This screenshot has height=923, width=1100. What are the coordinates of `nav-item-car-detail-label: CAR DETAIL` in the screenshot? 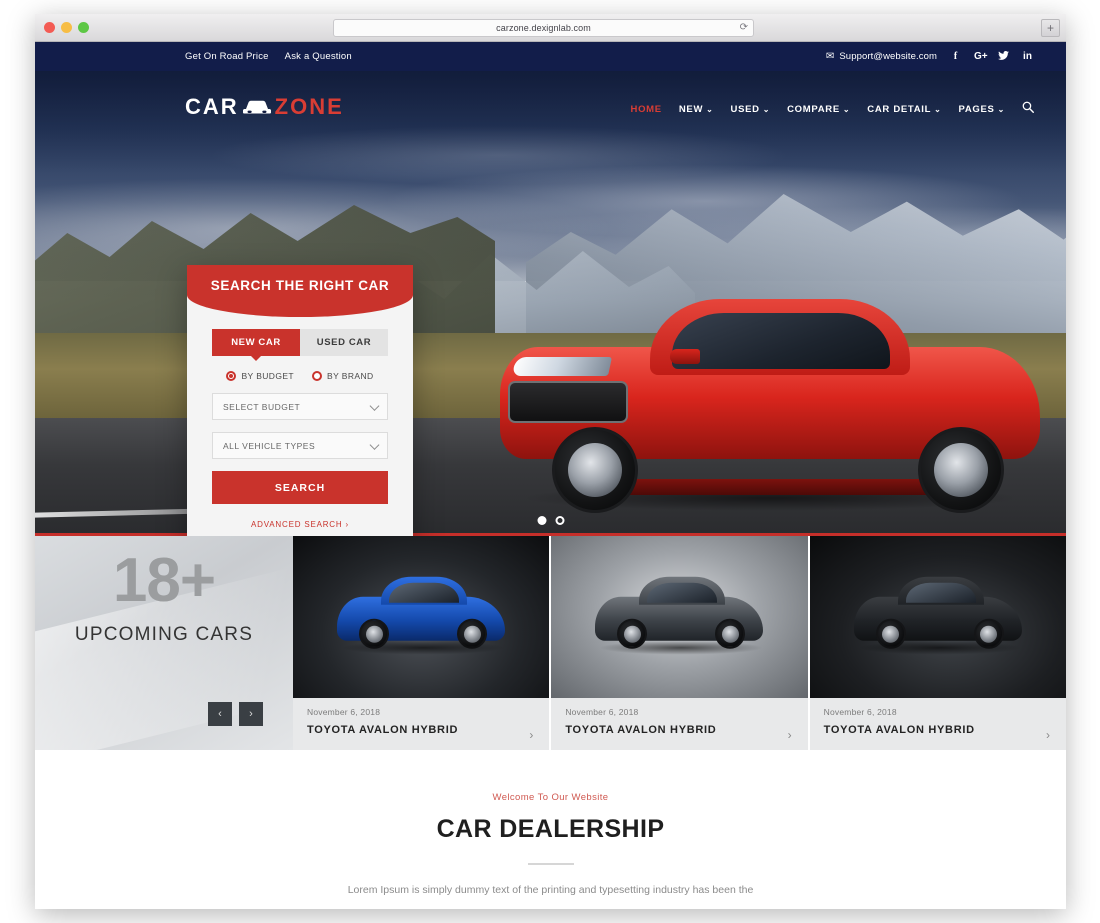 It's located at (899, 109).